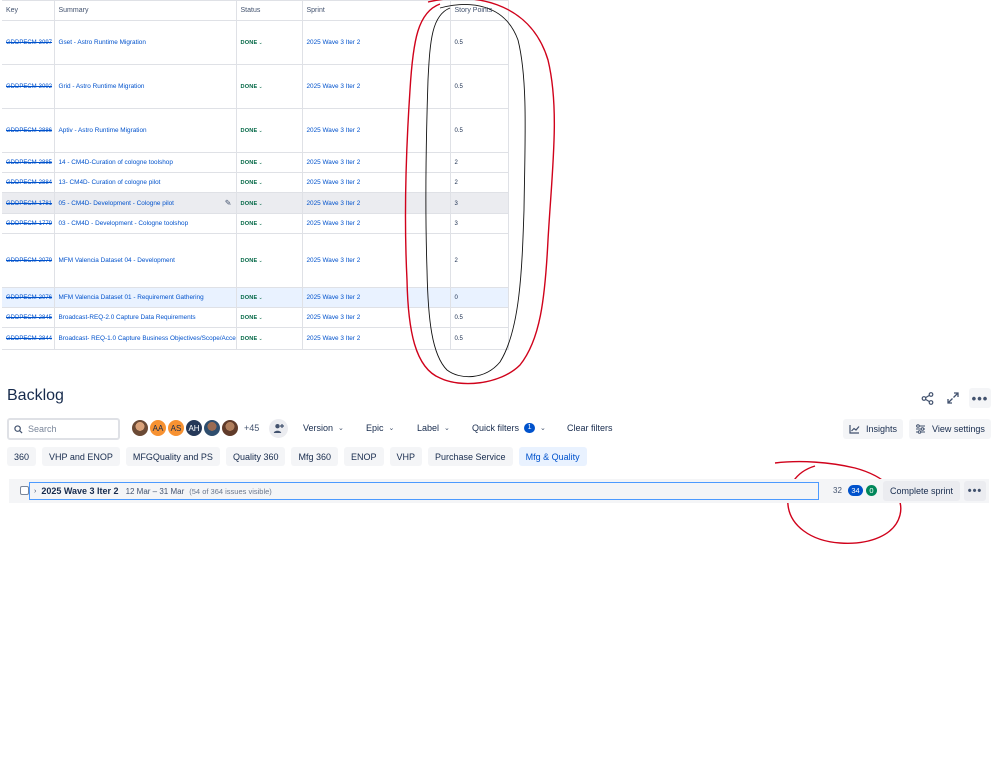  Describe the element at coordinates (24, 490) in the screenshot. I see `sprint-select-checkbox` at that location.